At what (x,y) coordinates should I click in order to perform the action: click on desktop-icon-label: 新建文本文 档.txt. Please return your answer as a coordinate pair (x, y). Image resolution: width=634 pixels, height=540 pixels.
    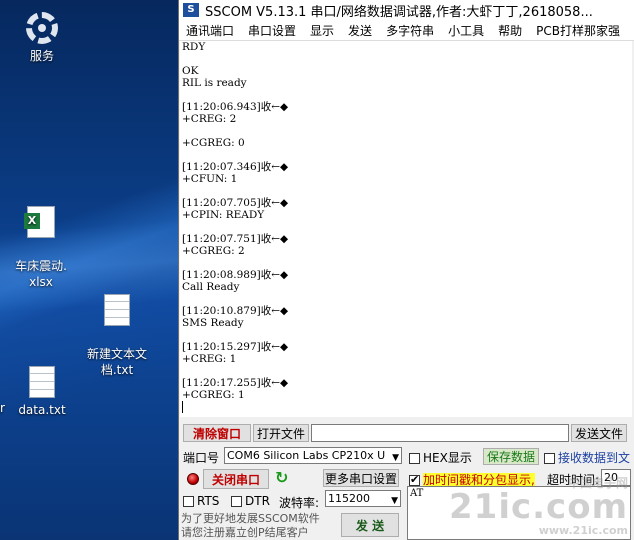
    Looking at the image, I should click on (116, 362).